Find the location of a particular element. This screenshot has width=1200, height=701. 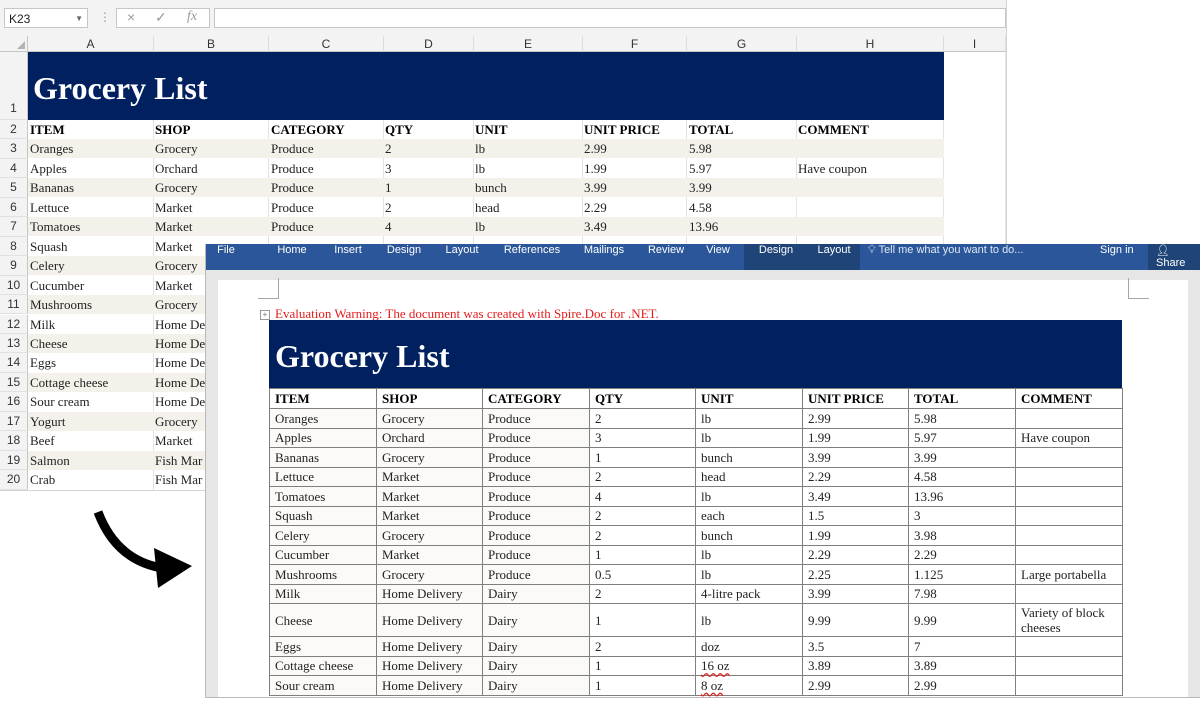

cancel-icon: × is located at coordinates (131, 17).